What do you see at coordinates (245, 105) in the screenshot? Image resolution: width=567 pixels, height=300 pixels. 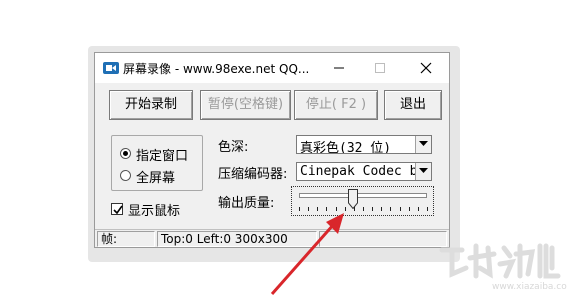 I see `pause-button: 暂停(空格键)` at bounding box center [245, 105].